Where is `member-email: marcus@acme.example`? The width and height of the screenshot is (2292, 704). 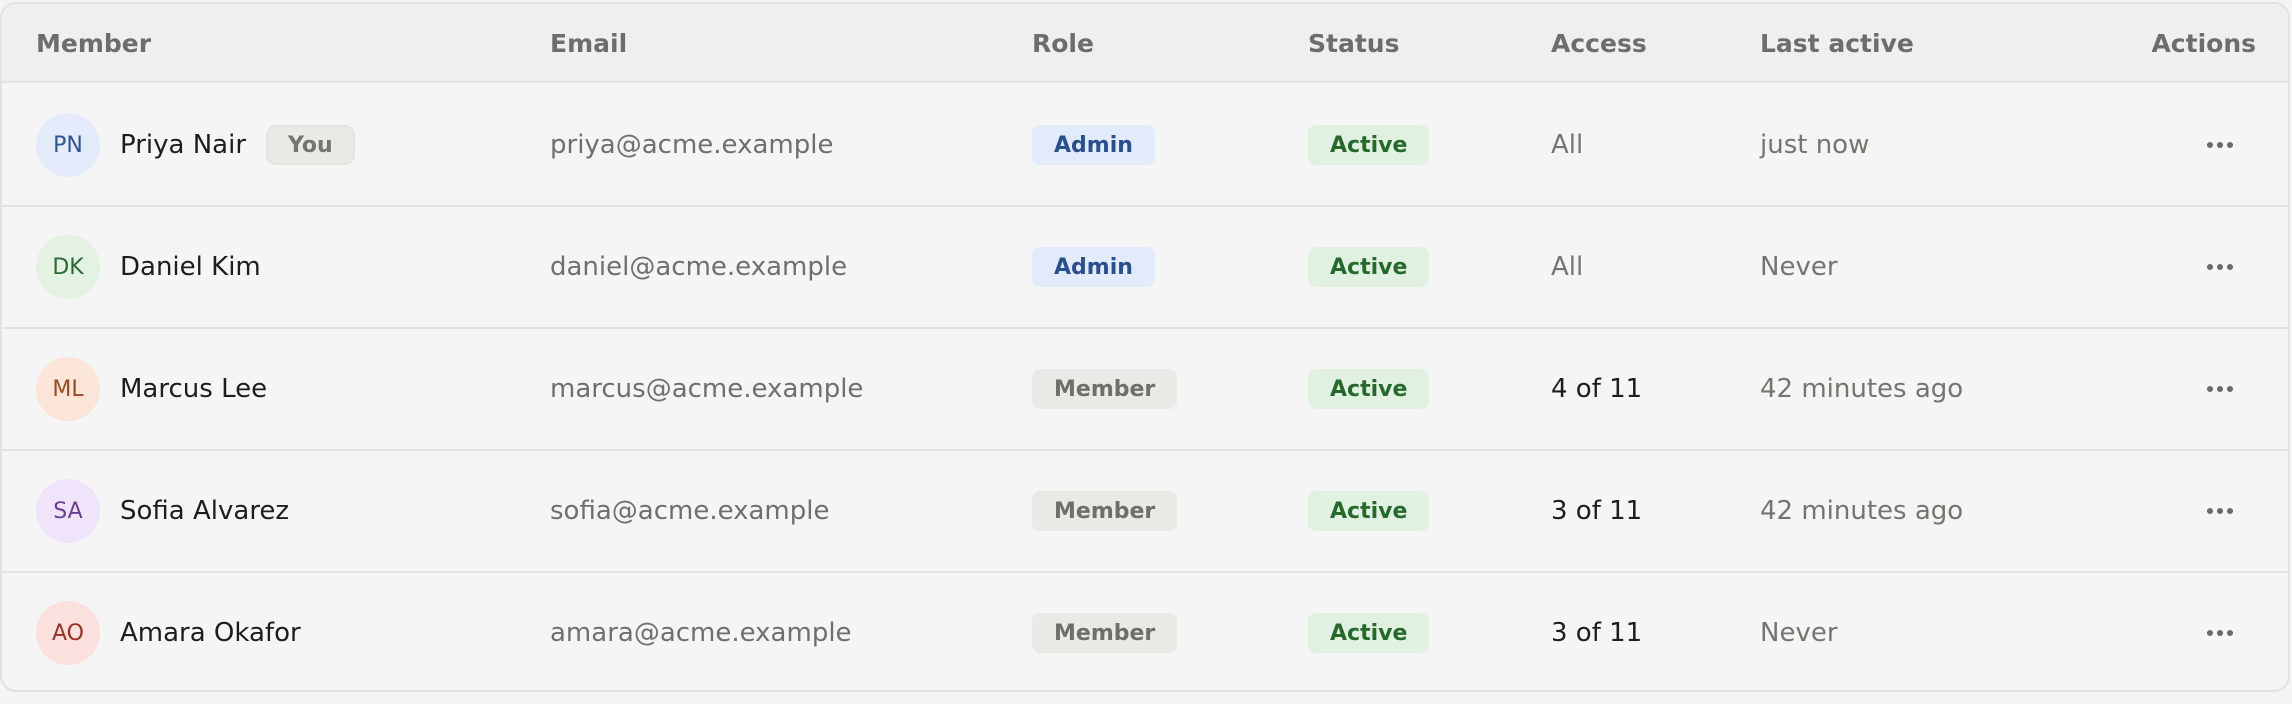 member-email: marcus@acme.example is located at coordinates (707, 389).